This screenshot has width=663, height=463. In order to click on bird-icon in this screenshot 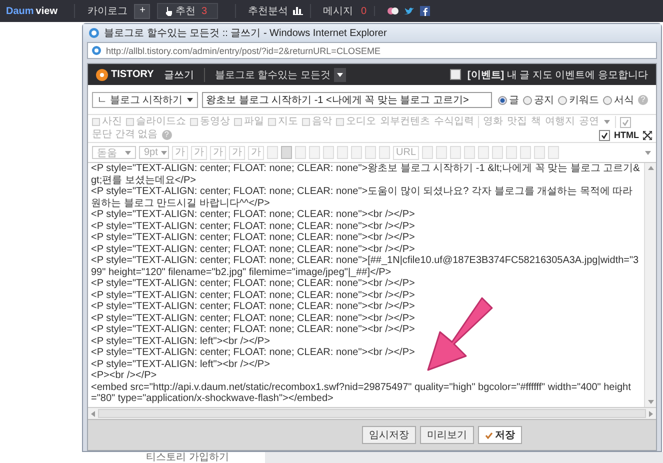, I will do `click(409, 11)`.